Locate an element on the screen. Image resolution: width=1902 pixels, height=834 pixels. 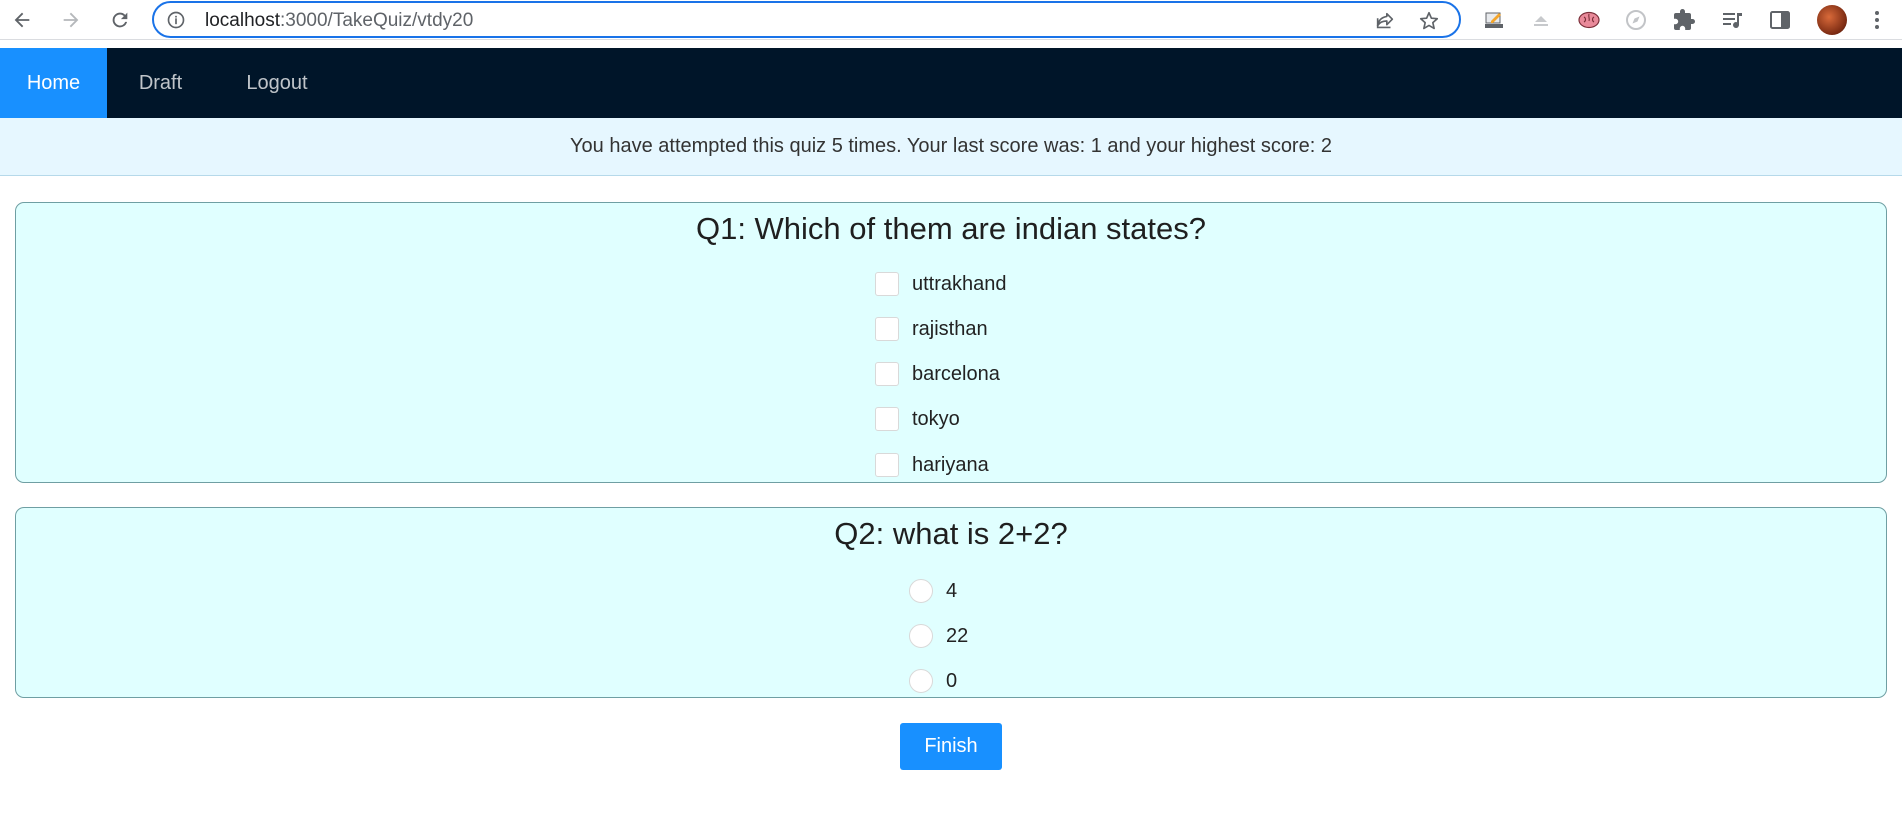
nav-home: Home is located at coordinates (53, 83).